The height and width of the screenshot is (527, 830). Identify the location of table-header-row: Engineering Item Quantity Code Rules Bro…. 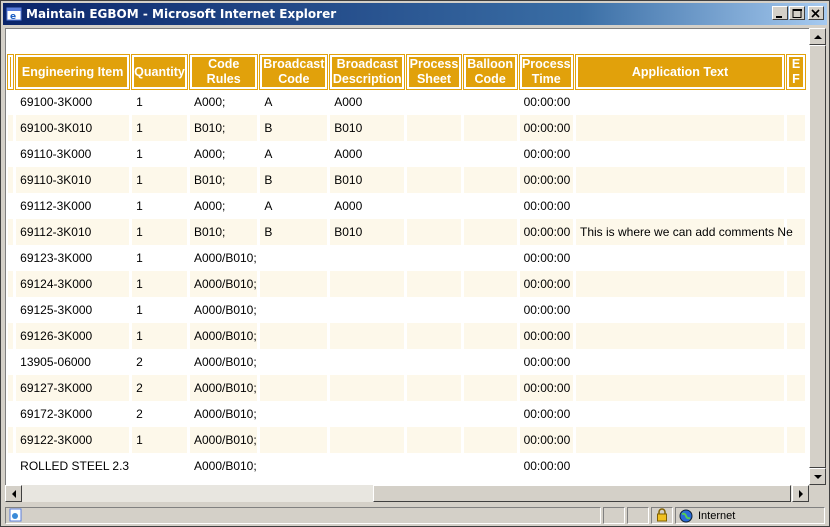
(406, 72).